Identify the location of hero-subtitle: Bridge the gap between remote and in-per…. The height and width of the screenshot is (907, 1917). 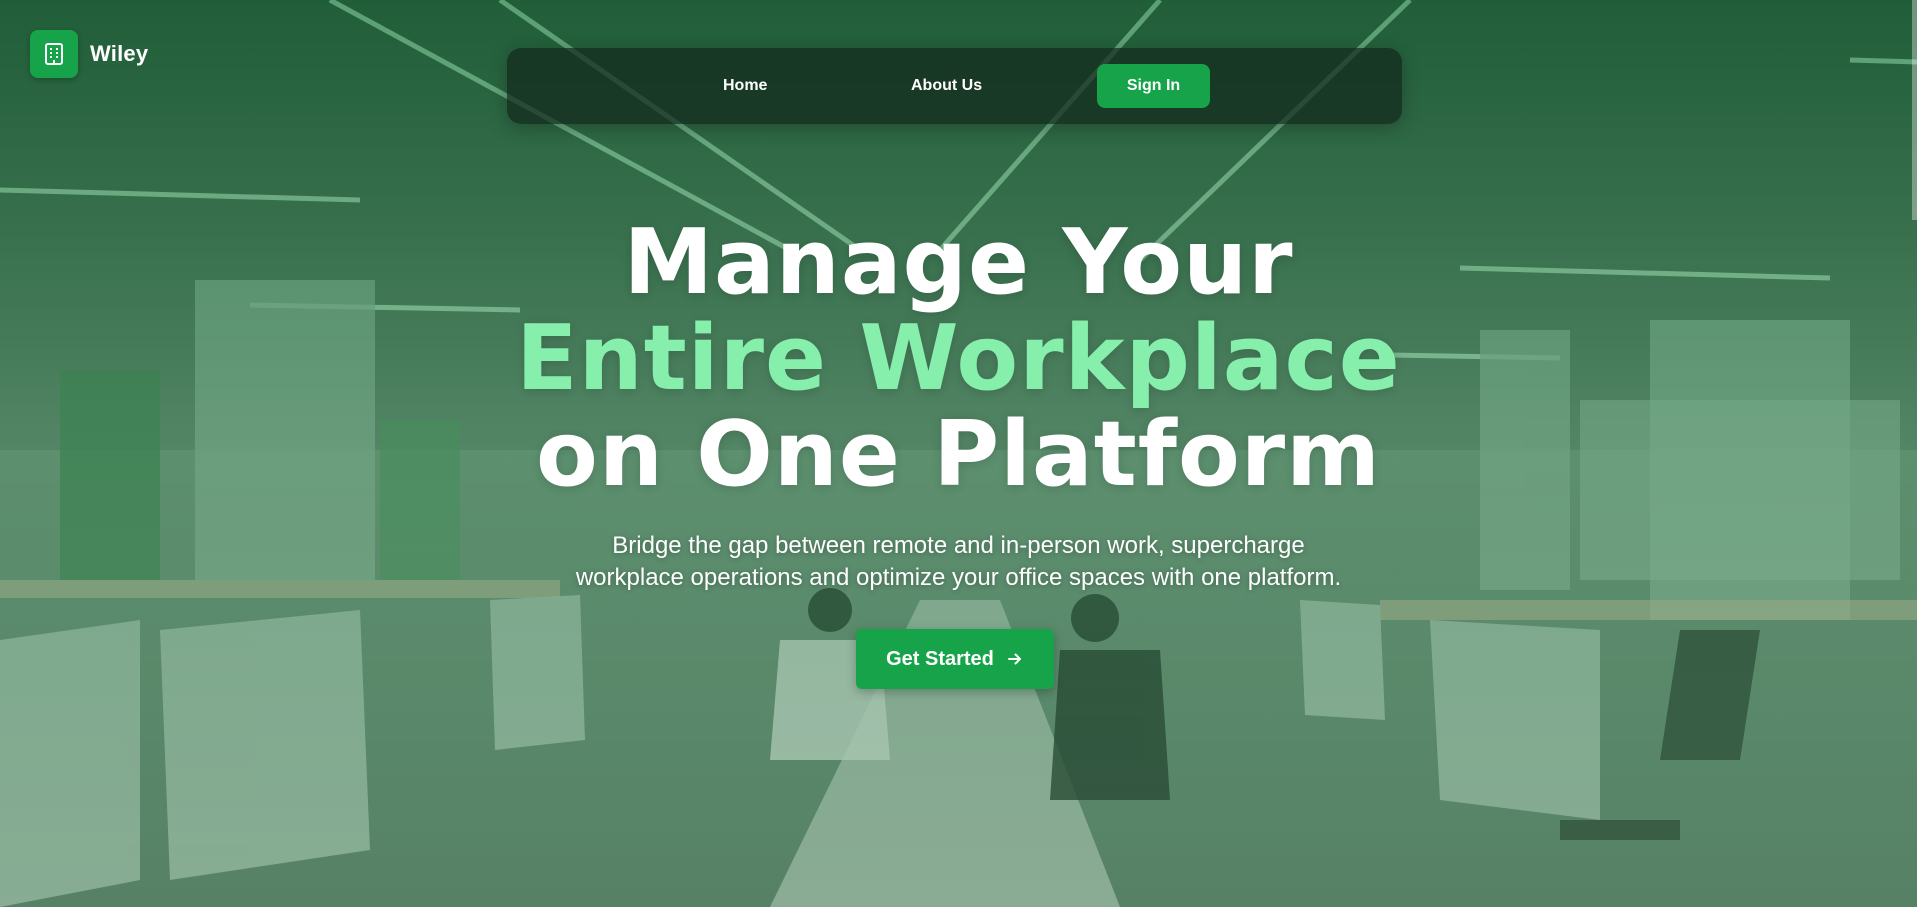
(958, 562).